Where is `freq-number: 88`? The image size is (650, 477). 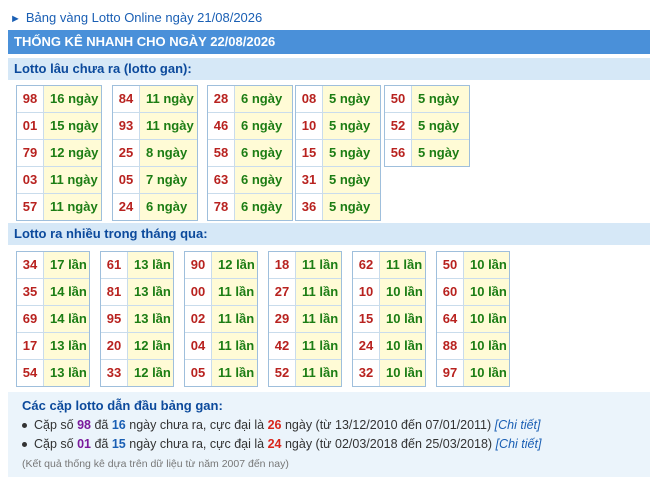 freq-number: 88 is located at coordinates (450, 346).